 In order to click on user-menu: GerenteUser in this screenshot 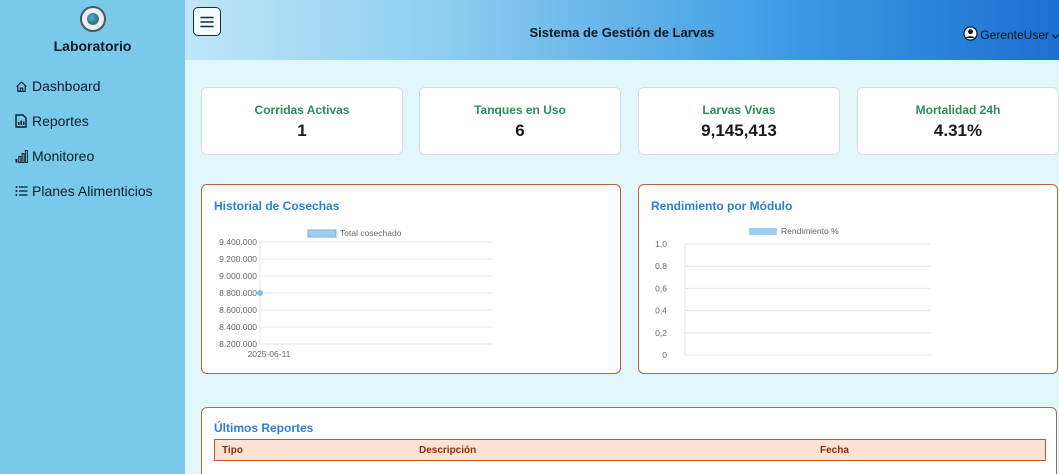, I will do `click(1011, 35)`.